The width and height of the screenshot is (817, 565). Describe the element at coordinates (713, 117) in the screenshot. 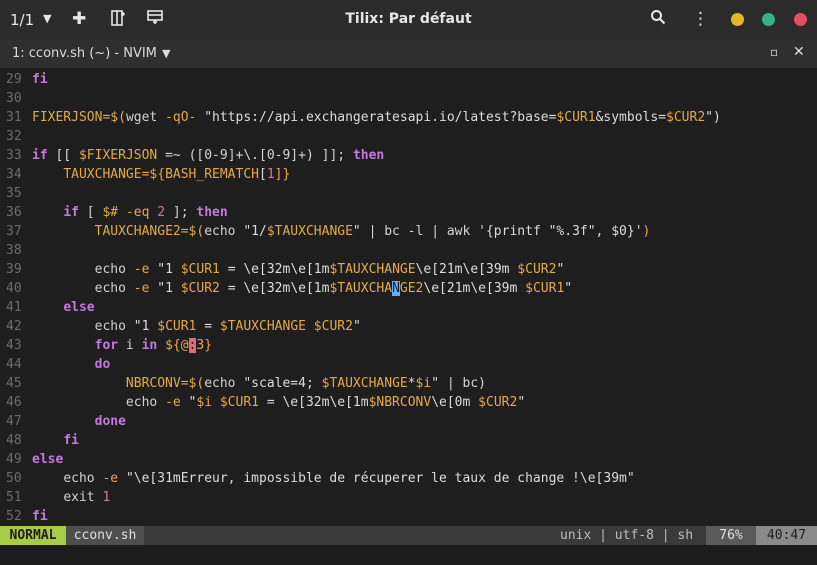

I see `code-token: ")` at that location.